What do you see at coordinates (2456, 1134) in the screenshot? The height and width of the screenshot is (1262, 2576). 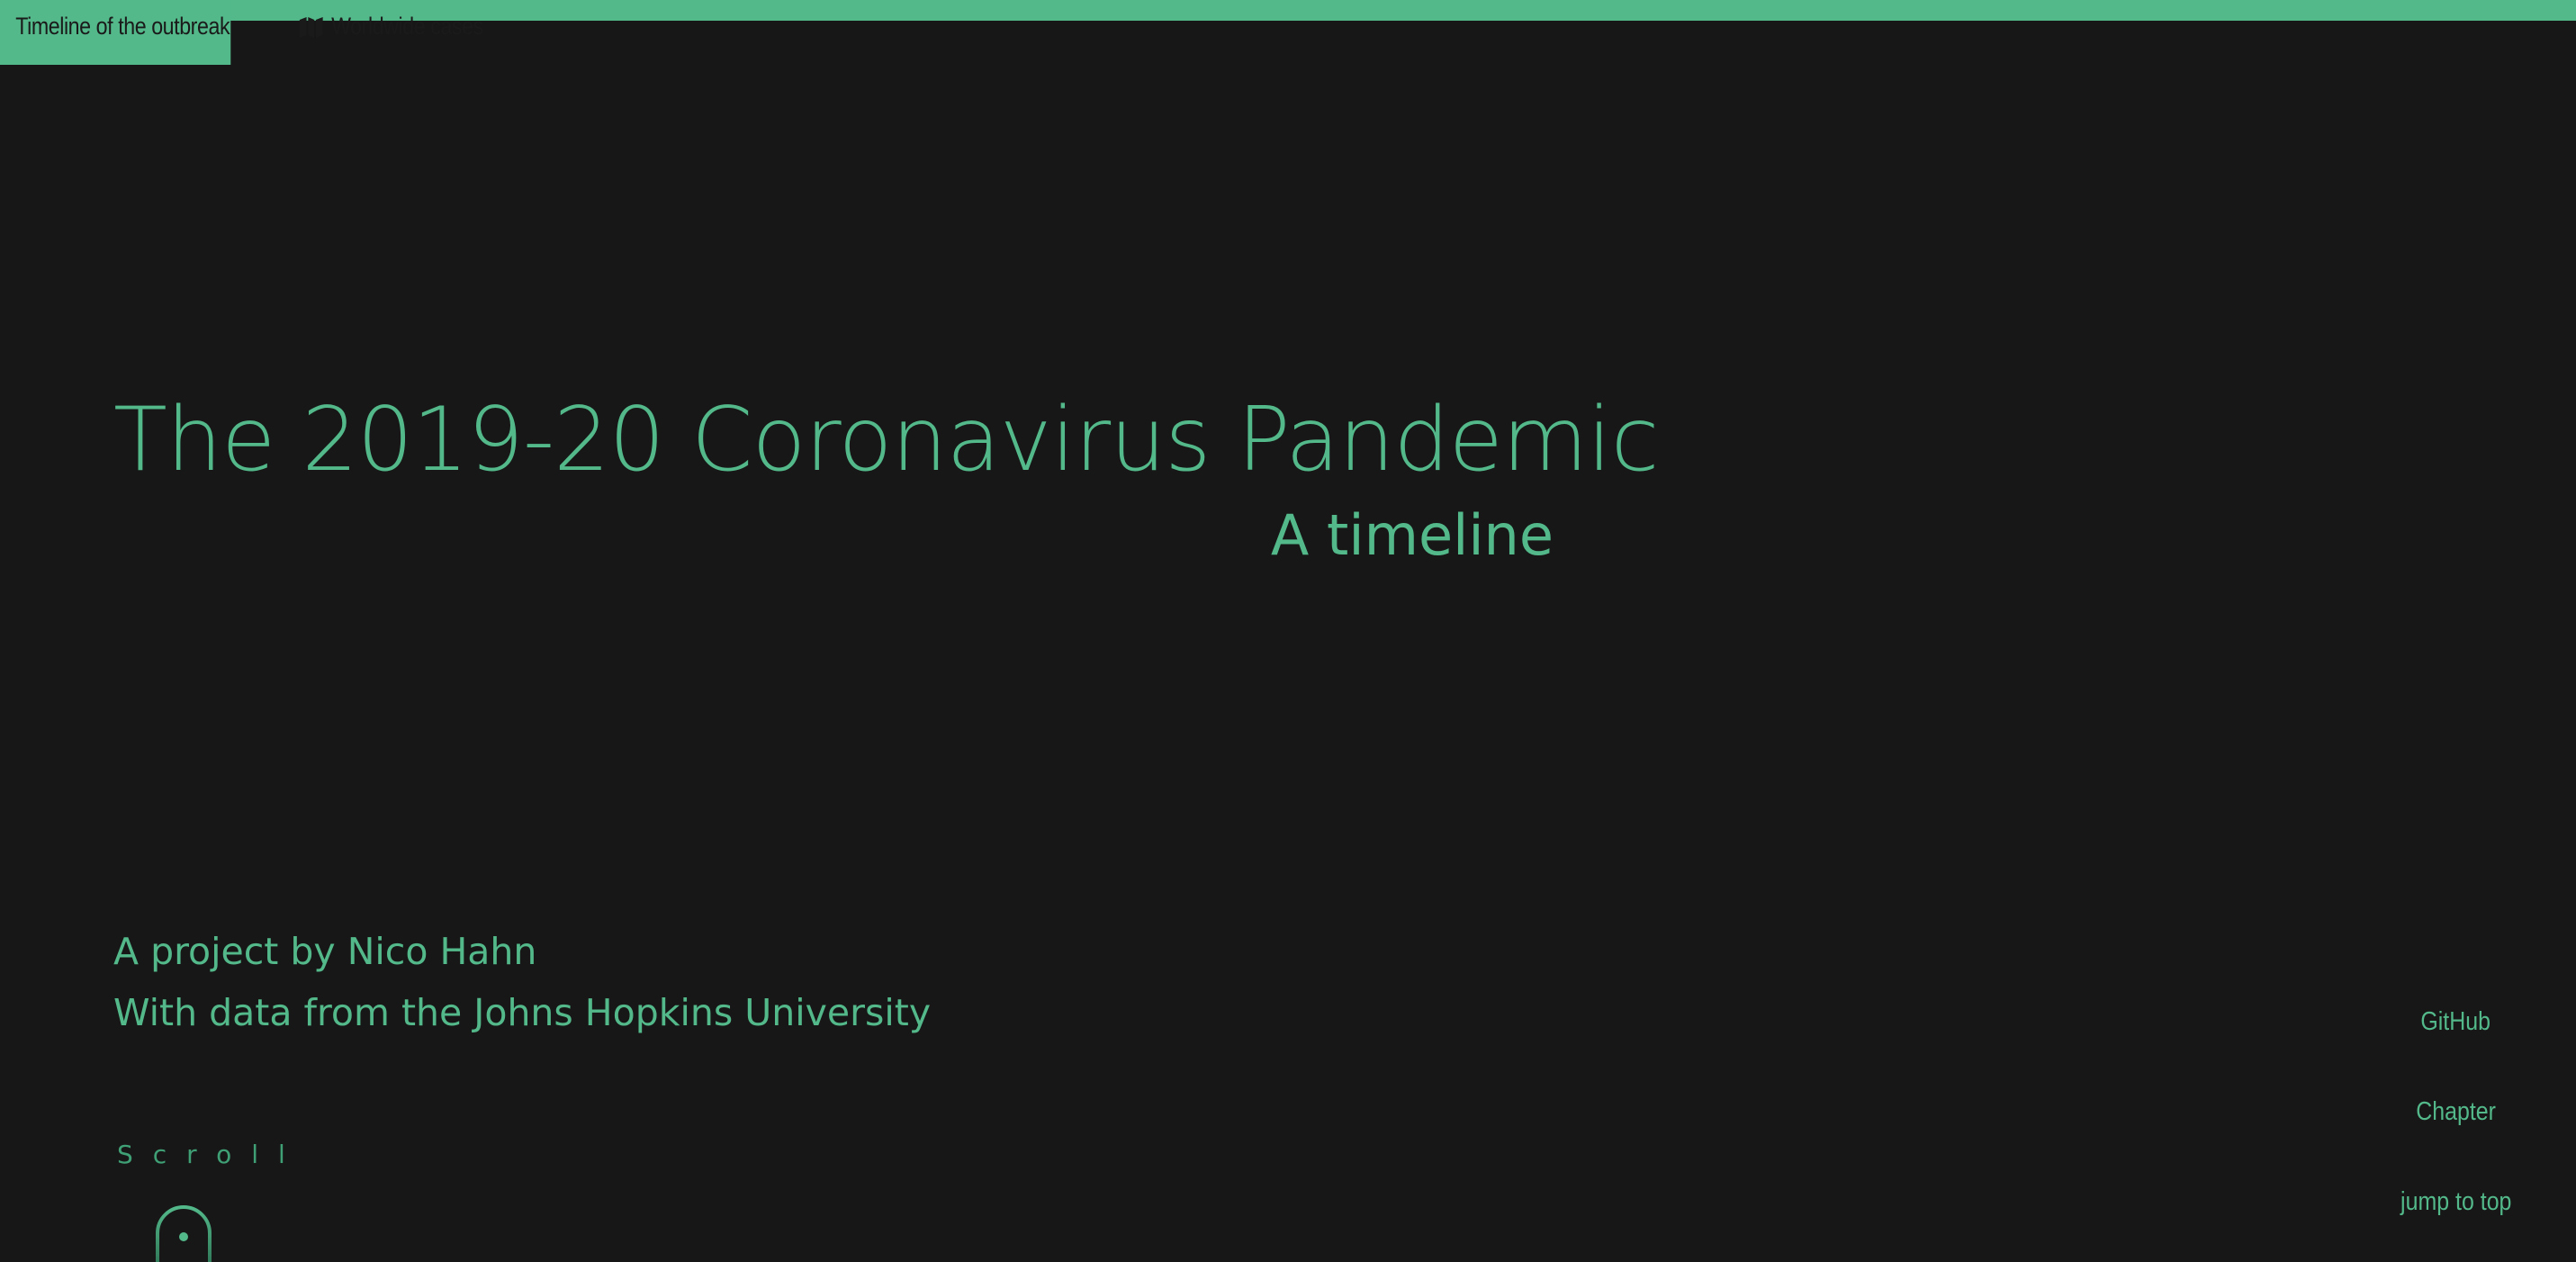 I see `chapter-link: Chapter` at bounding box center [2456, 1134].